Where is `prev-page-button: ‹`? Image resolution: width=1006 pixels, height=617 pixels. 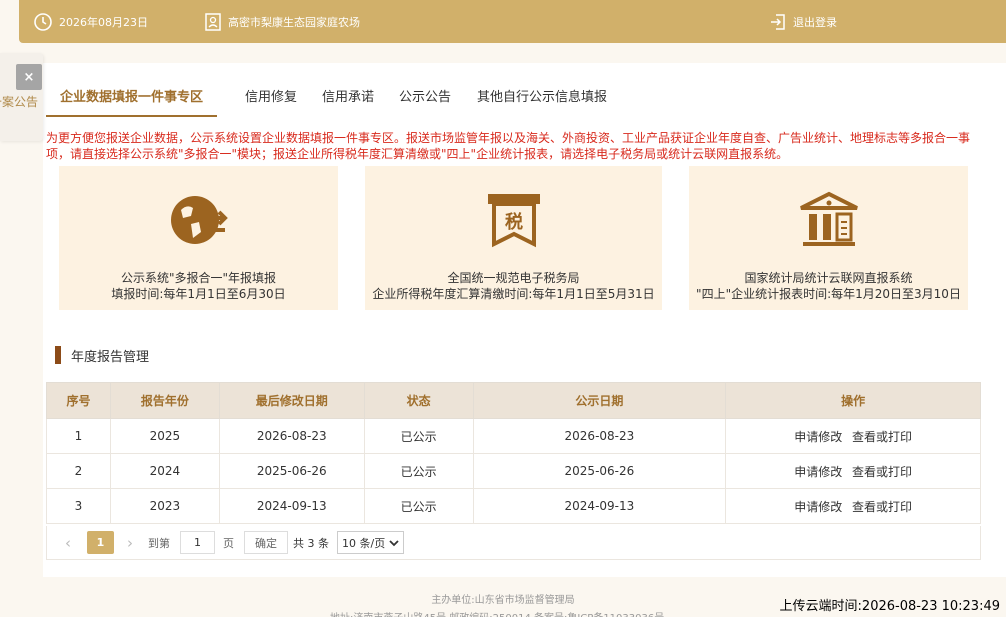 prev-page-button: ‹ is located at coordinates (68, 542).